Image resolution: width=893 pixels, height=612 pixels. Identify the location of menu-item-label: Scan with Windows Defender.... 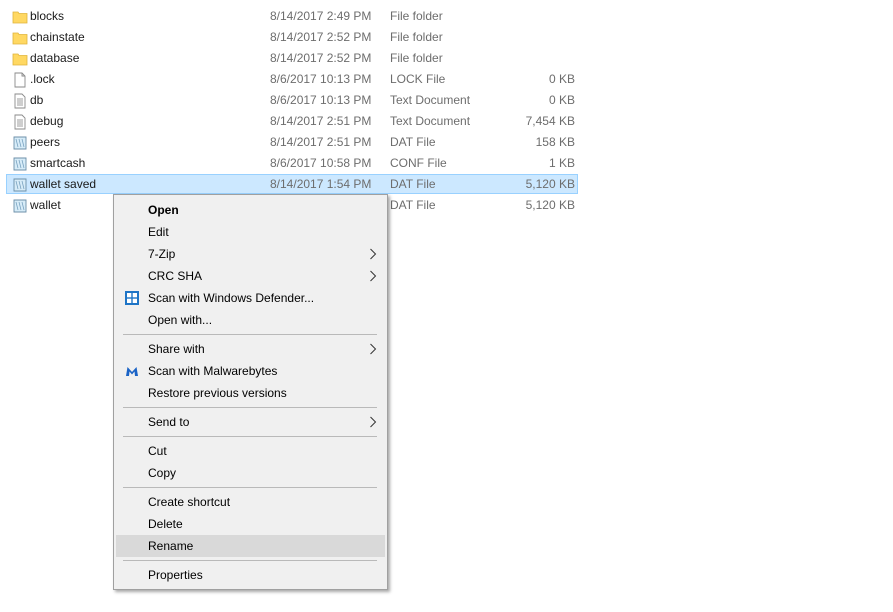
(231, 298).